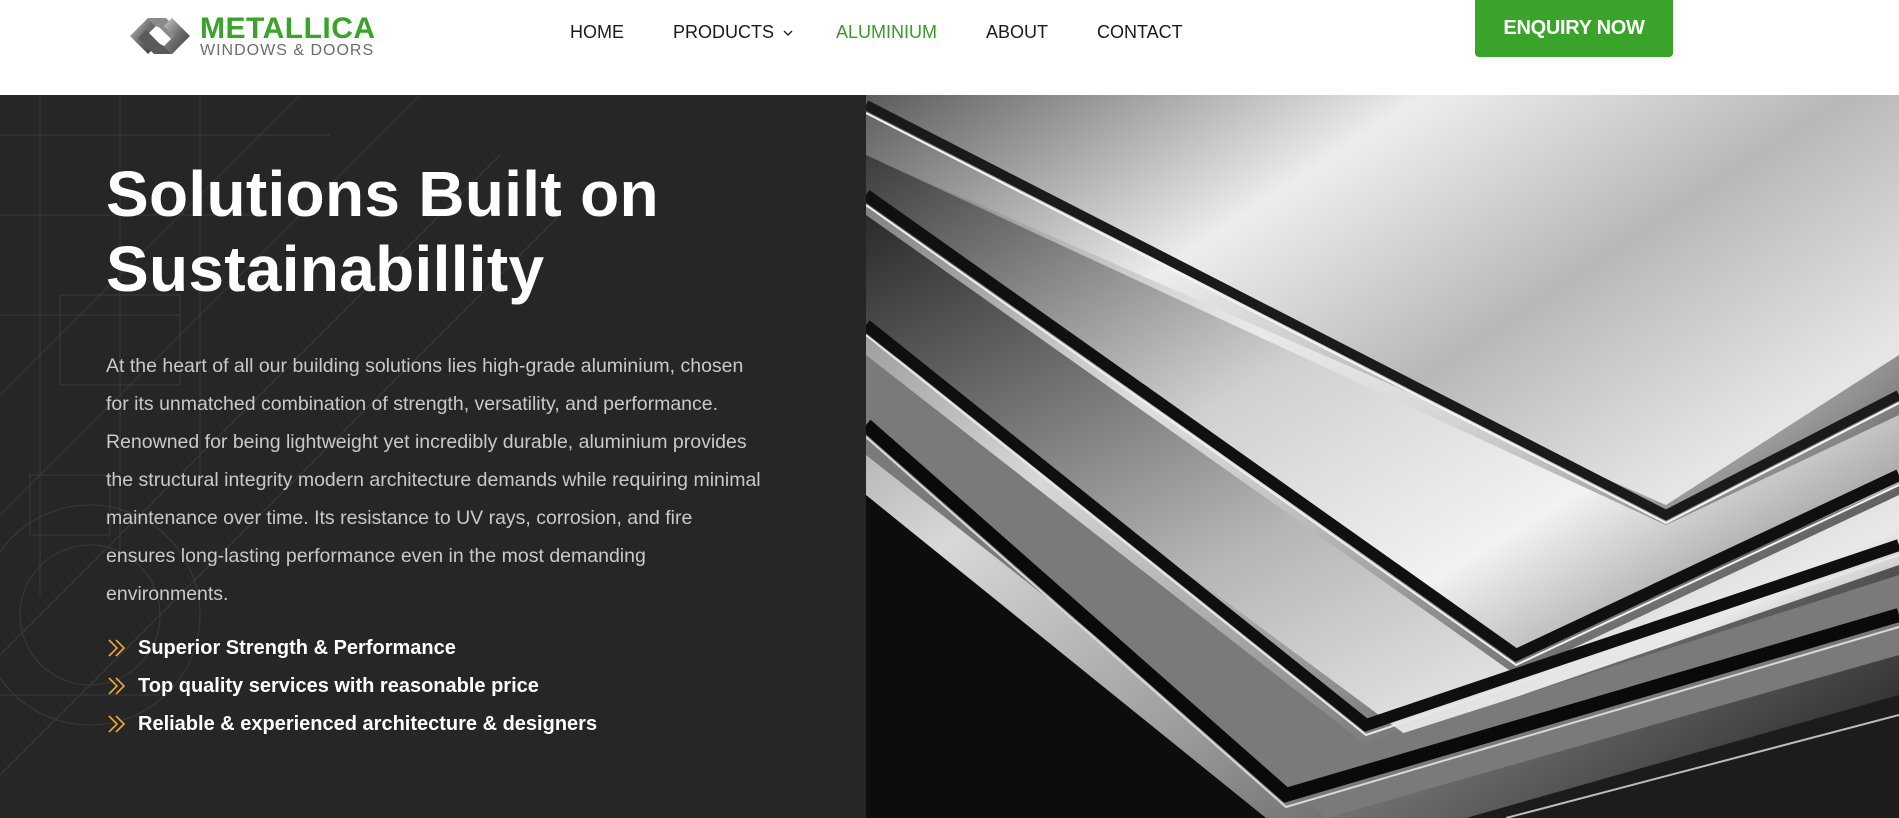 The width and height of the screenshot is (1899, 818). What do you see at coordinates (597, 32) in the screenshot?
I see `nav-home: HOME` at bounding box center [597, 32].